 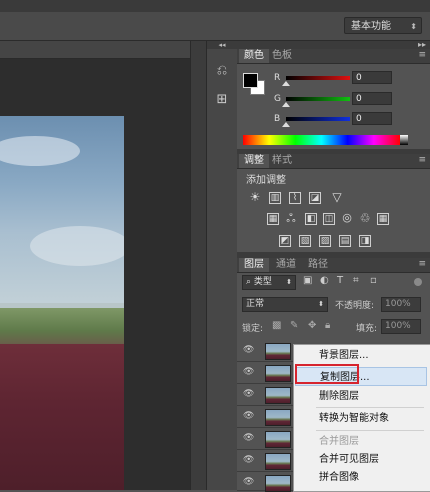 I want to click on opacity-field: 100%, so click(x=401, y=304).